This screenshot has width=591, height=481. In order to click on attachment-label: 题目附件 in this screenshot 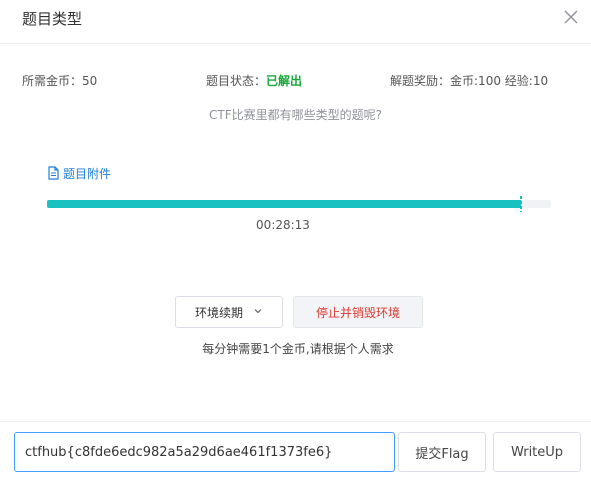, I will do `click(87, 173)`.